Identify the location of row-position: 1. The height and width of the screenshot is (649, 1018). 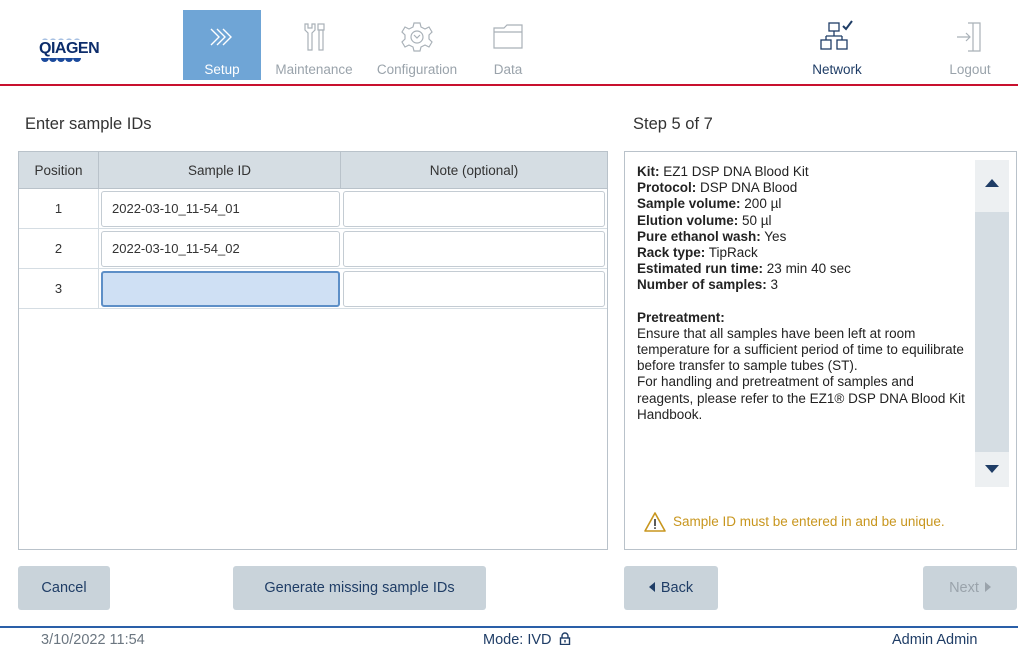
(59, 209).